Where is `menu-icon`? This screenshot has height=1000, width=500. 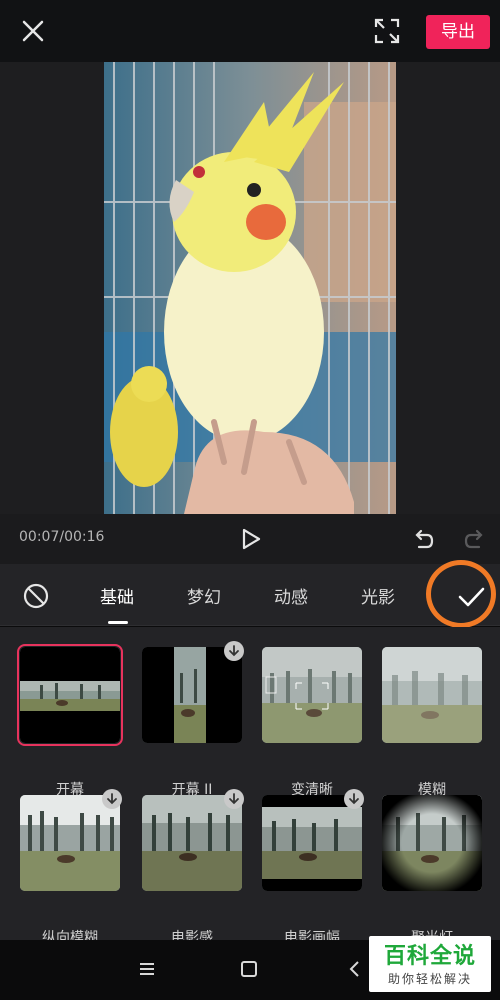
menu-icon is located at coordinates (147, 969).